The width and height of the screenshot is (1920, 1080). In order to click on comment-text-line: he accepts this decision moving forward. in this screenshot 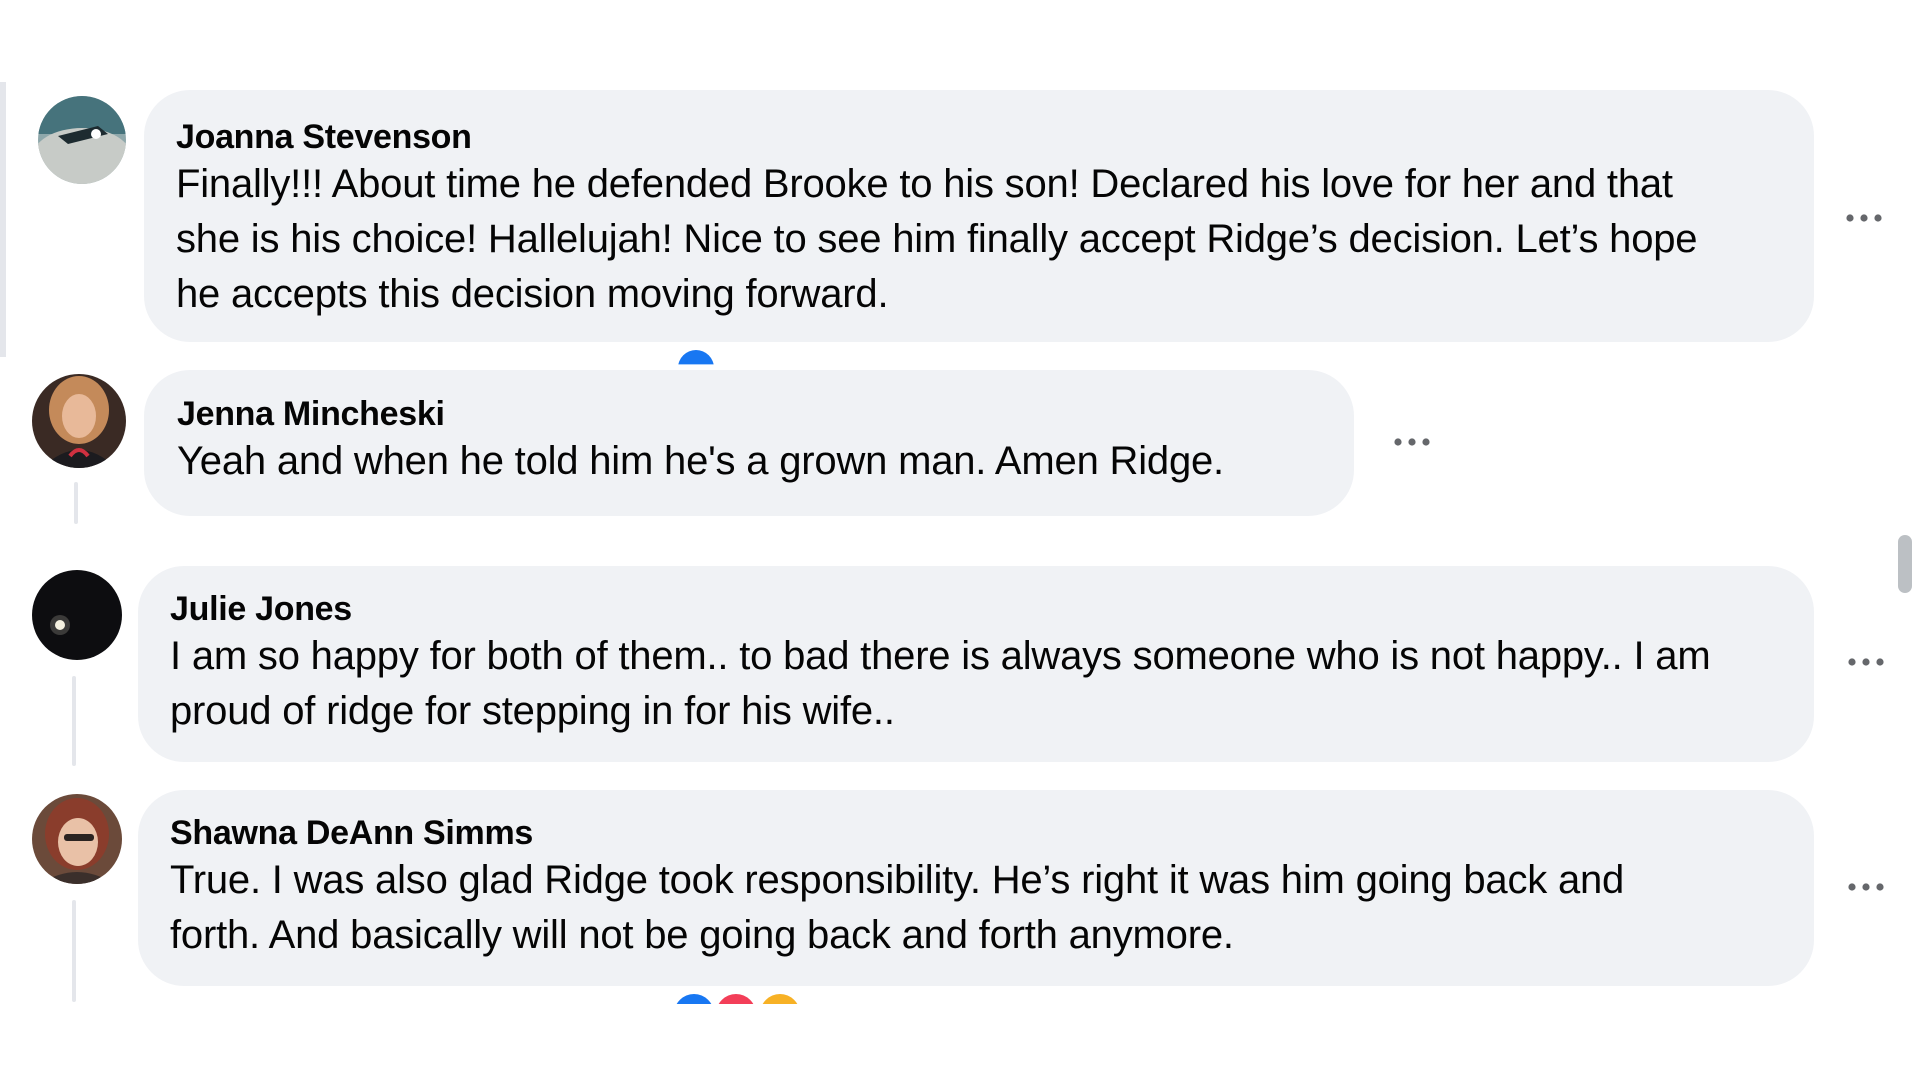, I will do `click(532, 294)`.